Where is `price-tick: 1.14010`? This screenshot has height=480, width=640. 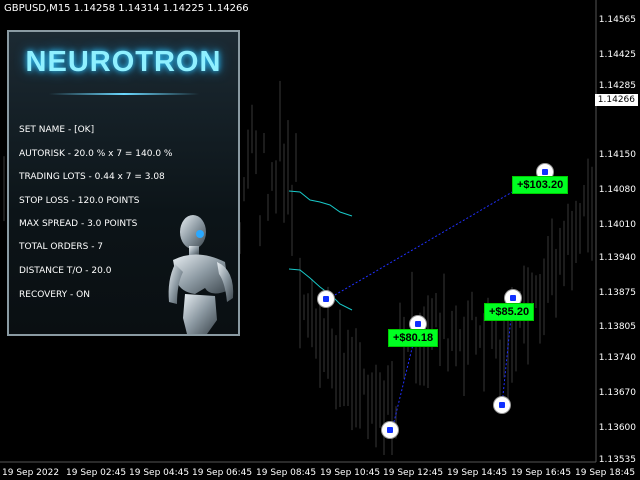 price-tick: 1.14010 is located at coordinates (617, 225).